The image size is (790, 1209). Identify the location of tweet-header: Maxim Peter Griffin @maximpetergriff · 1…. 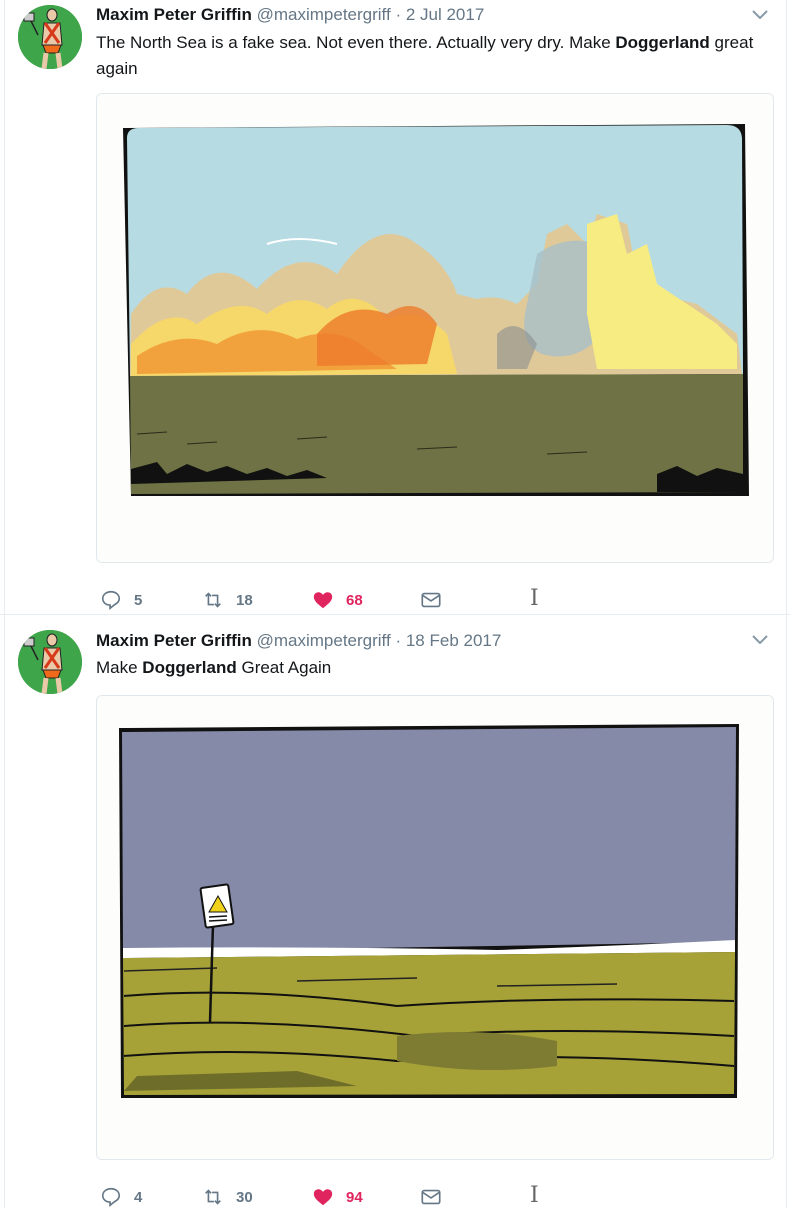
(298, 641).